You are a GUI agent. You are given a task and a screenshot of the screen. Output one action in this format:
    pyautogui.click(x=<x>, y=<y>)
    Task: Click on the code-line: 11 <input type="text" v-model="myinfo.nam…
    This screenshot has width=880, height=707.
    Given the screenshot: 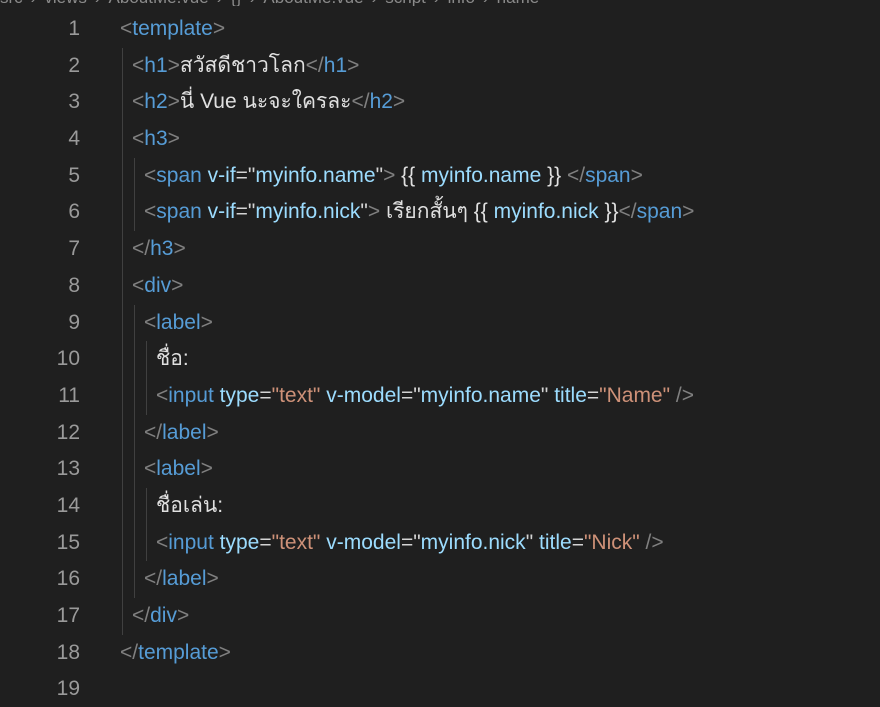 What is the action you would take?
    pyautogui.click(x=440, y=396)
    